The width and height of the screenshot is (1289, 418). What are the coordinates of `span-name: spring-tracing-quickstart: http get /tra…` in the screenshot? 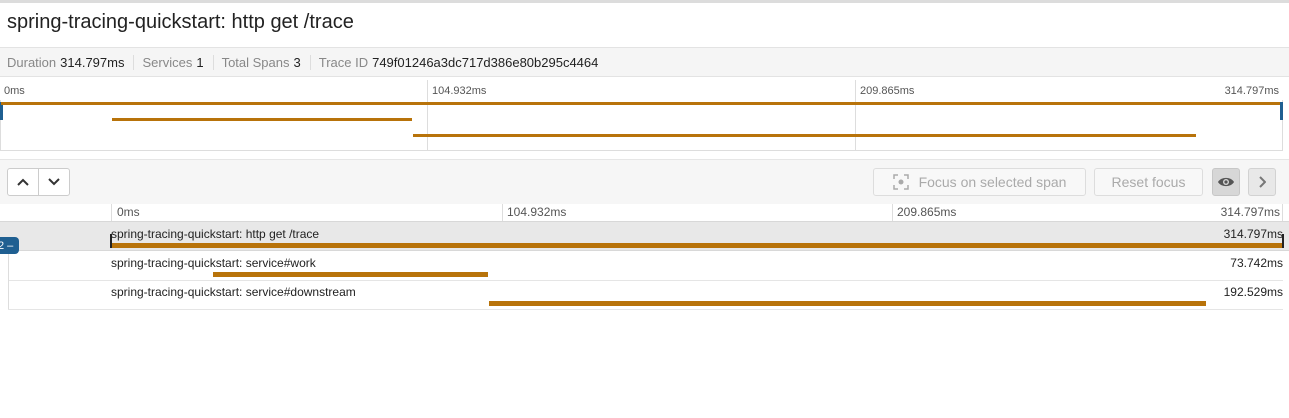 It's located at (215, 234).